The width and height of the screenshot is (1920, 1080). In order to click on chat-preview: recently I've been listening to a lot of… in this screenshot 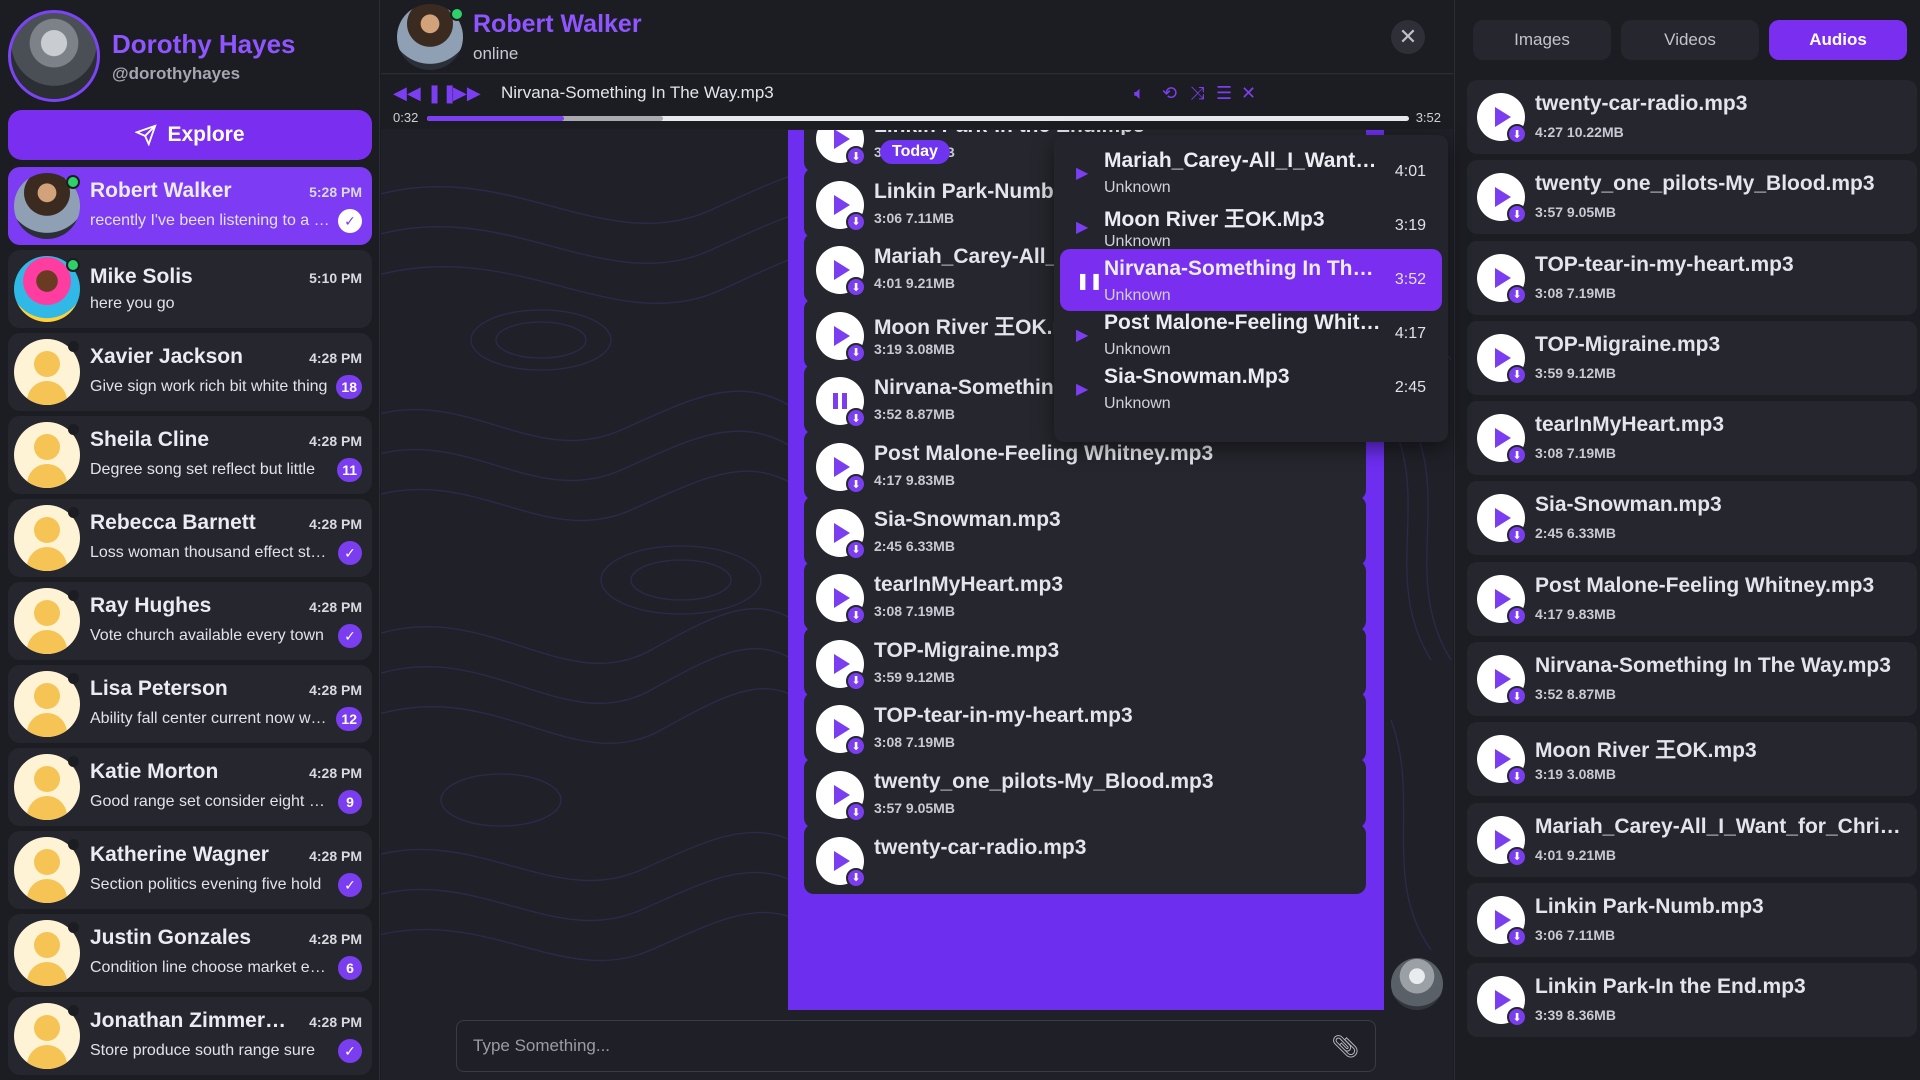, I will do `click(210, 220)`.